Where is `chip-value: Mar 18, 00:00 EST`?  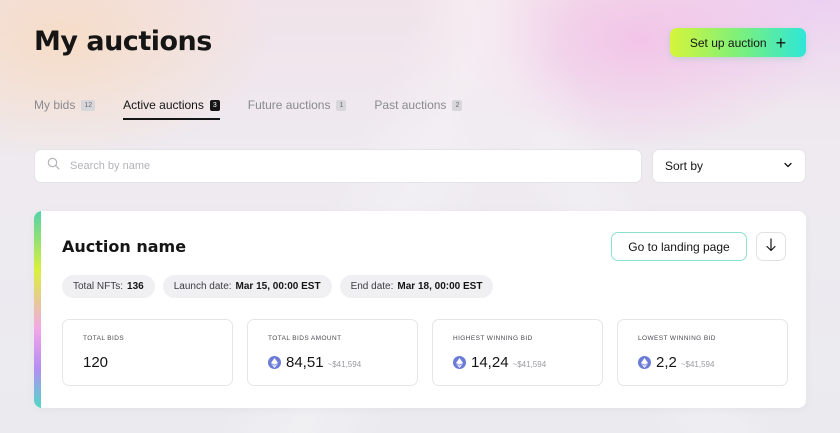 chip-value: Mar 18, 00:00 EST is located at coordinates (440, 286).